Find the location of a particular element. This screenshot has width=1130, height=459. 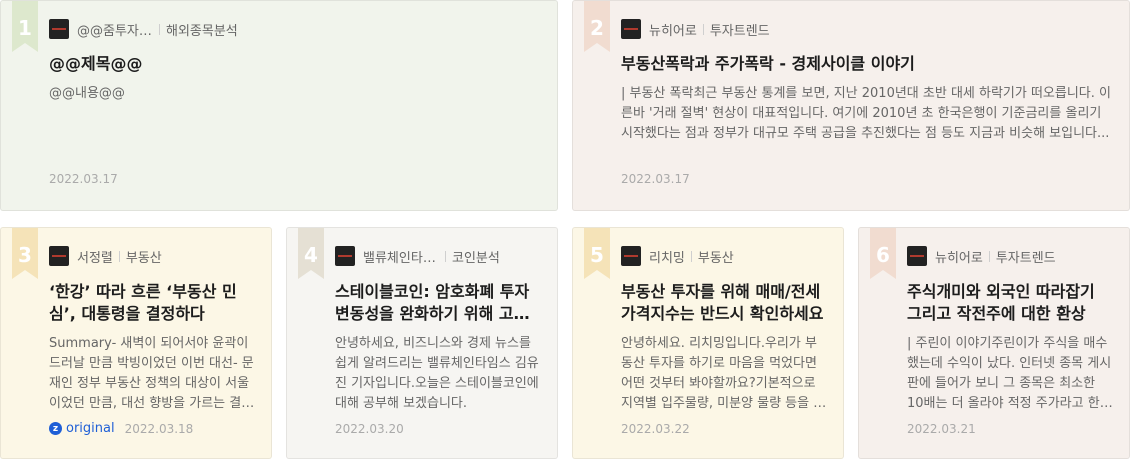

rank-ribbon: 4 is located at coordinates (311, 253).